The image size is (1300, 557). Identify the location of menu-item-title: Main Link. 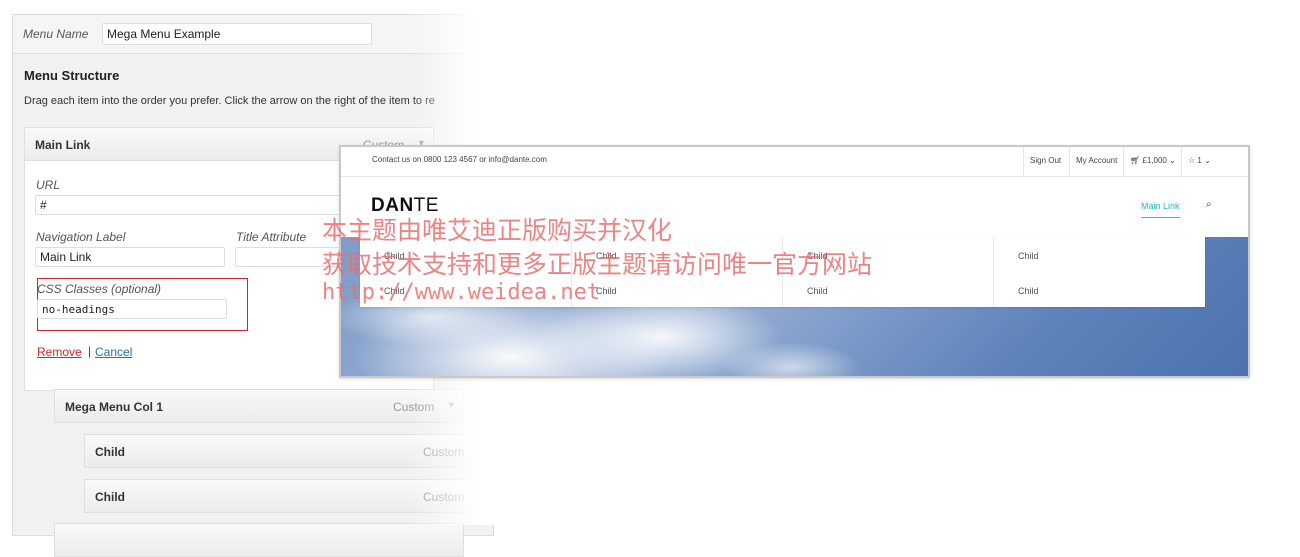
(63, 145).